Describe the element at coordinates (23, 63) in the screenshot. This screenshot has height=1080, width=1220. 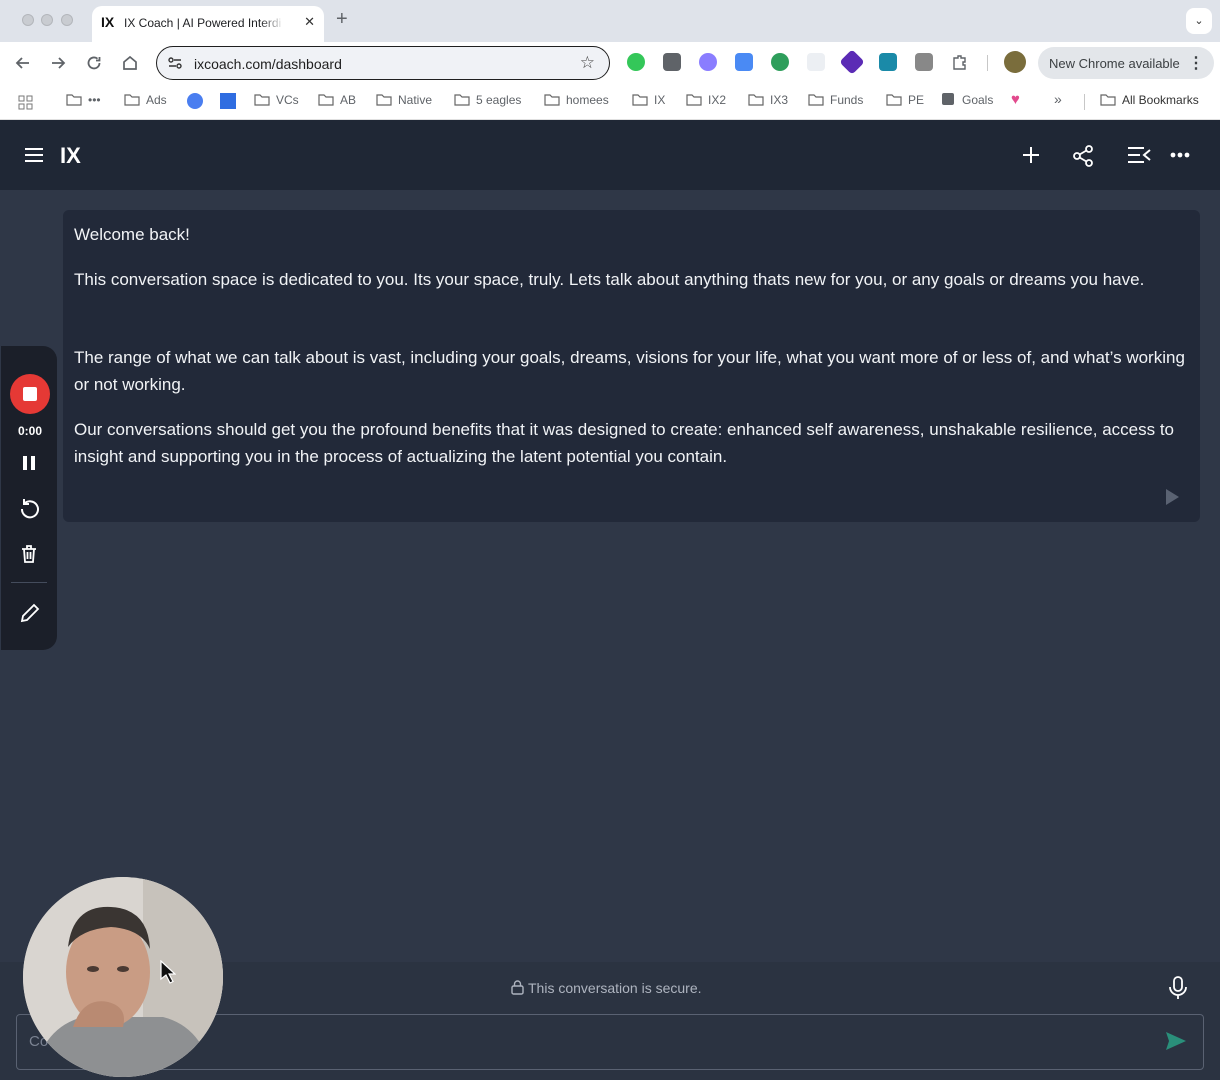
I see `back-icon` at that location.